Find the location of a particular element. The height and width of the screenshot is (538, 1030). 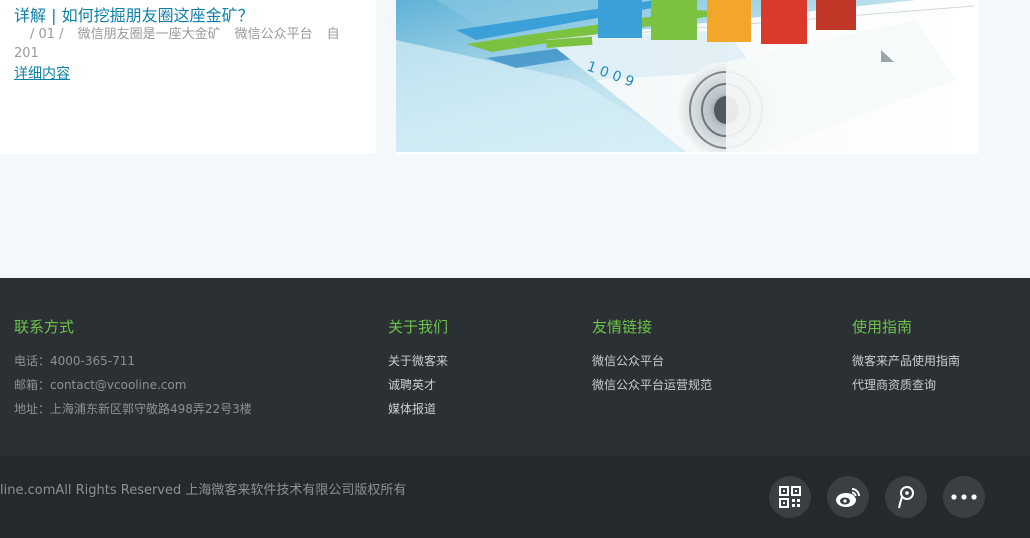

footer-link: 诚聘英才 is located at coordinates (418, 385).